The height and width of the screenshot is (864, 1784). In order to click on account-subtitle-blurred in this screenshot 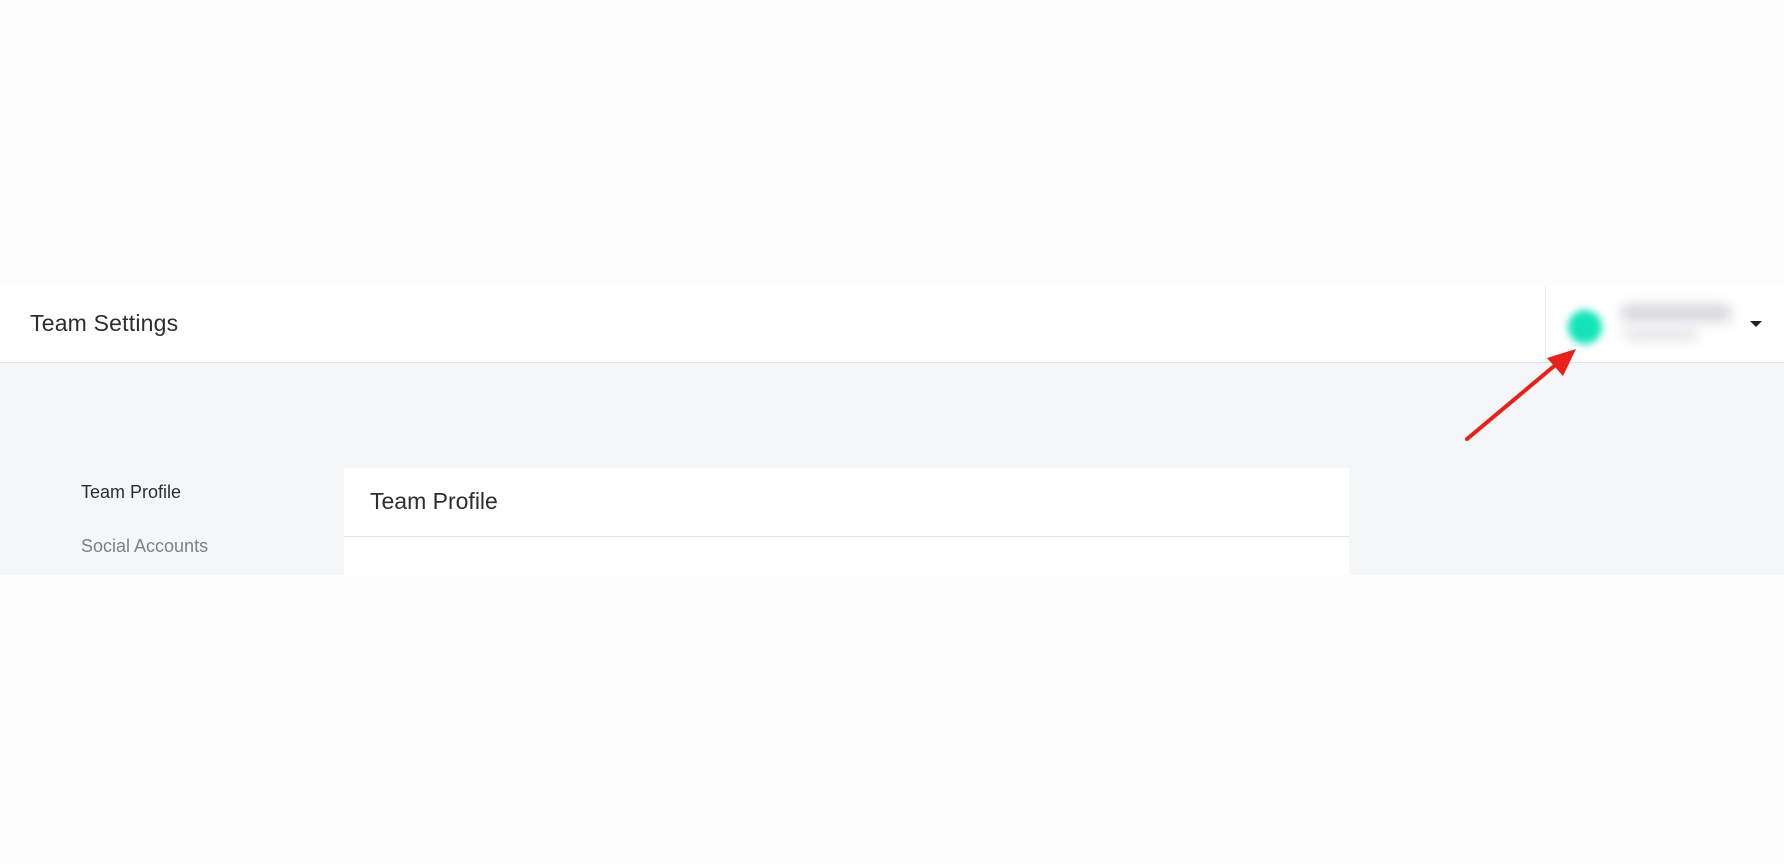, I will do `click(1661, 334)`.